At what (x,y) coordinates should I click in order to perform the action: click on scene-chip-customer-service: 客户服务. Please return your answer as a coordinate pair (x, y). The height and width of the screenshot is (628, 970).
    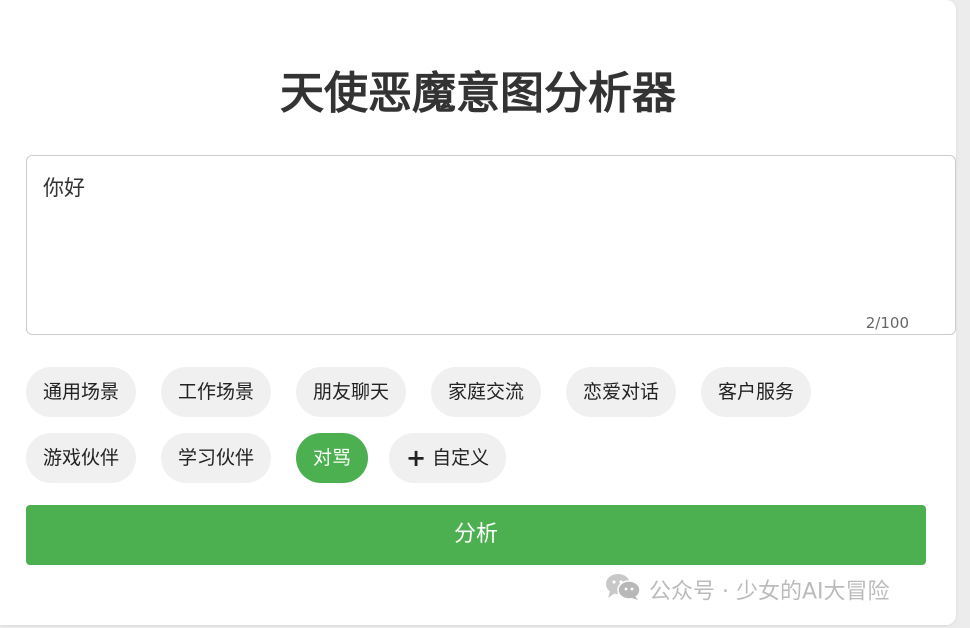
    Looking at the image, I should click on (756, 392).